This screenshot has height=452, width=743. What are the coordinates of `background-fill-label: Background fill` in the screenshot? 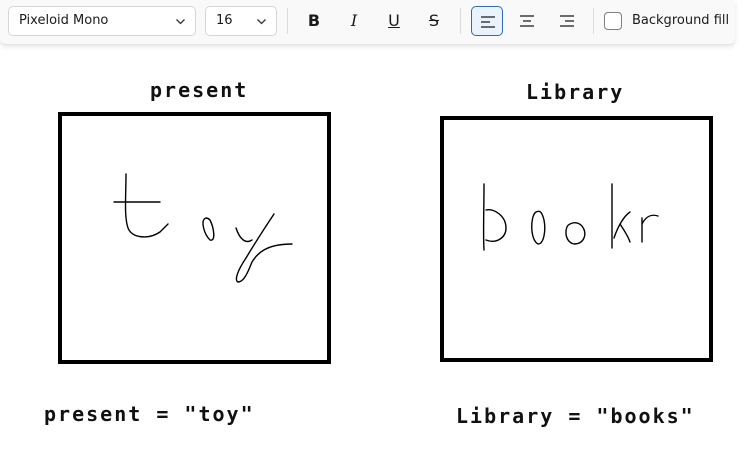 It's located at (681, 20).